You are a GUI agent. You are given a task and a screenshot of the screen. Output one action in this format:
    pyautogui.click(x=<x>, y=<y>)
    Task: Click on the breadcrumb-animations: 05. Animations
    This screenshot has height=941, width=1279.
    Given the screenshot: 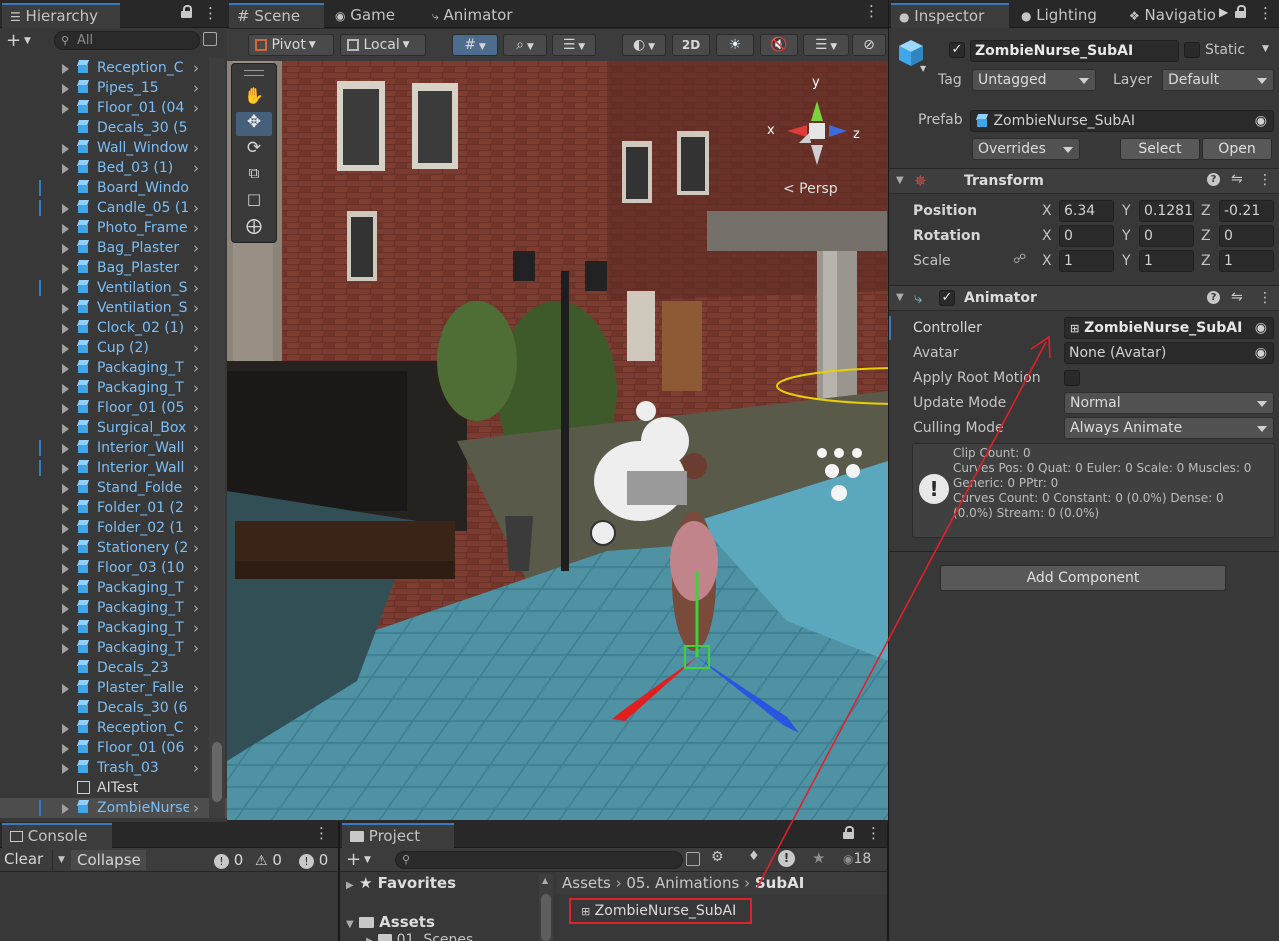 What is the action you would take?
    pyautogui.click(x=682, y=883)
    